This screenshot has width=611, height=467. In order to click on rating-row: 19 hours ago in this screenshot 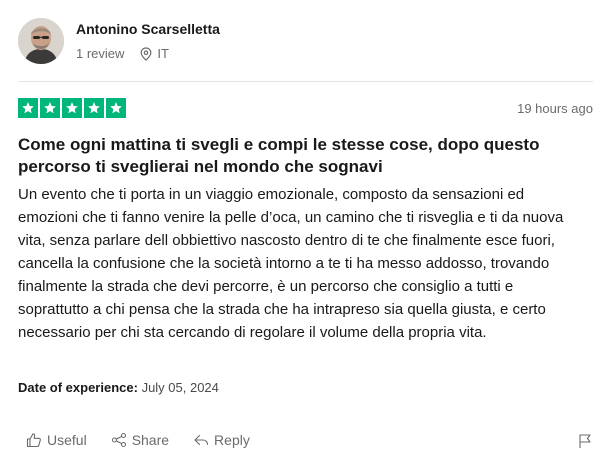, I will do `click(305, 108)`.